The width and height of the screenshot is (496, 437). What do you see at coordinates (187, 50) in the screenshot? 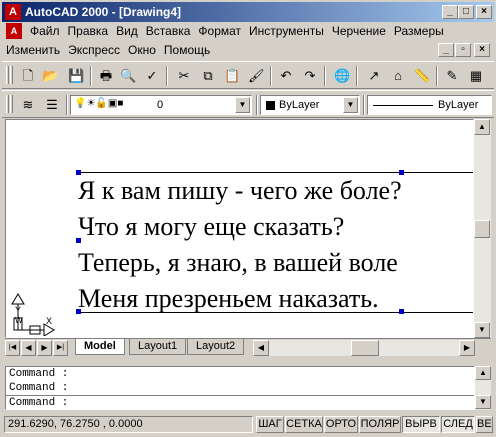
I see `menu-help: Помощь` at bounding box center [187, 50].